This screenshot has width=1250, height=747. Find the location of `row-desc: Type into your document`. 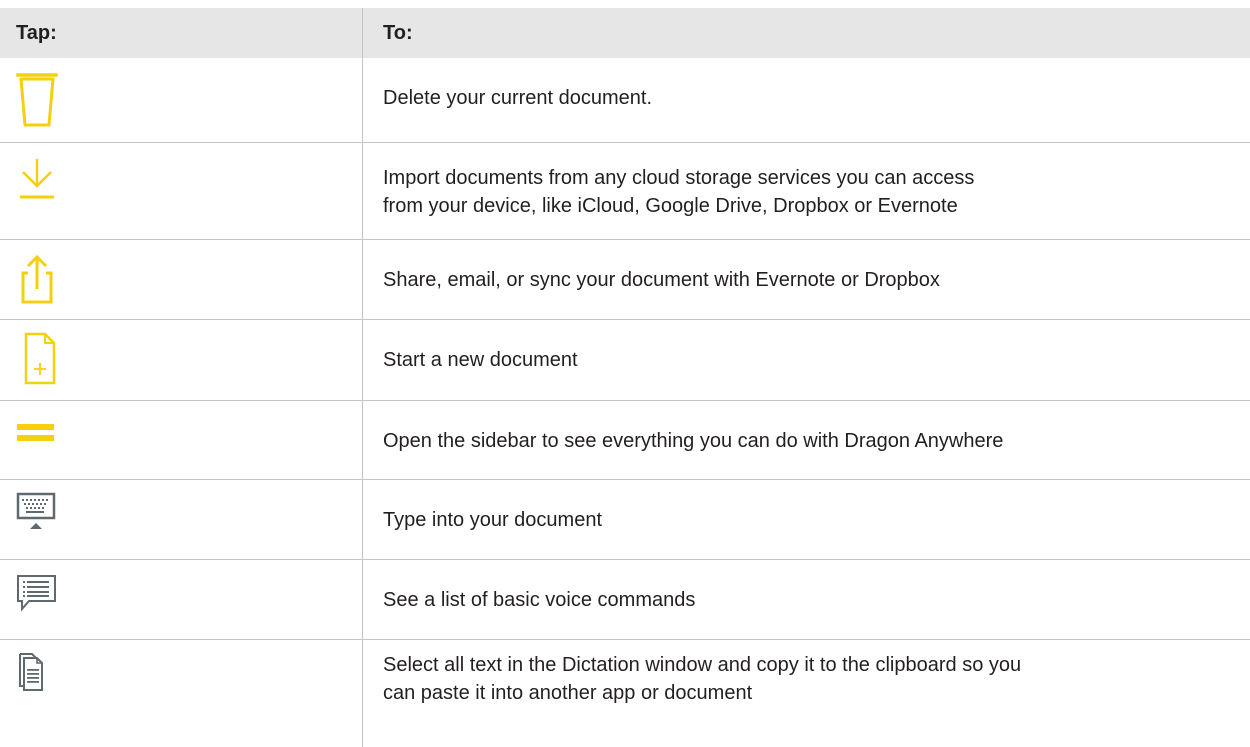

row-desc: Type into your document is located at coordinates (492, 520).